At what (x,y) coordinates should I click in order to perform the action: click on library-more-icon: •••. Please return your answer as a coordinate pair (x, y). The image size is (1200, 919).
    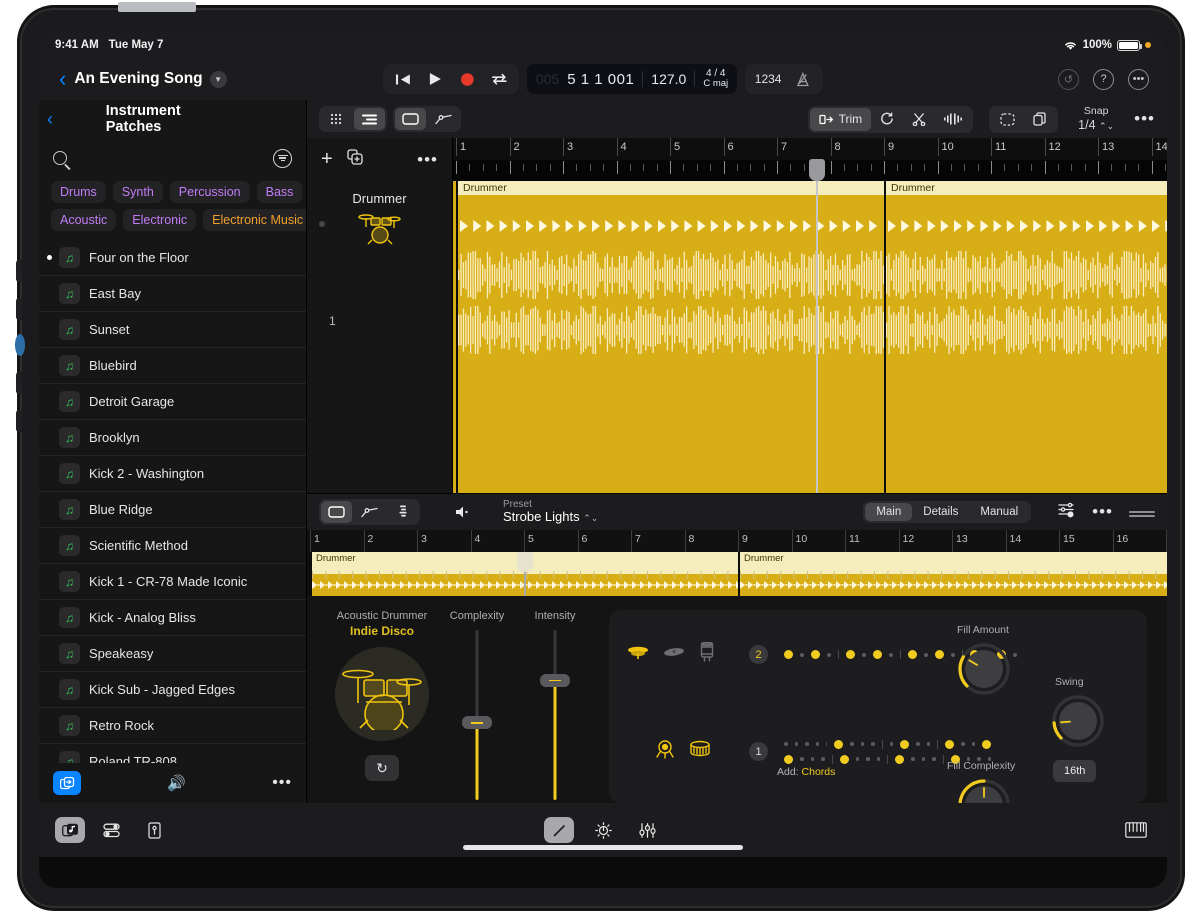
    Looking at the image, I should click on (282, 783).